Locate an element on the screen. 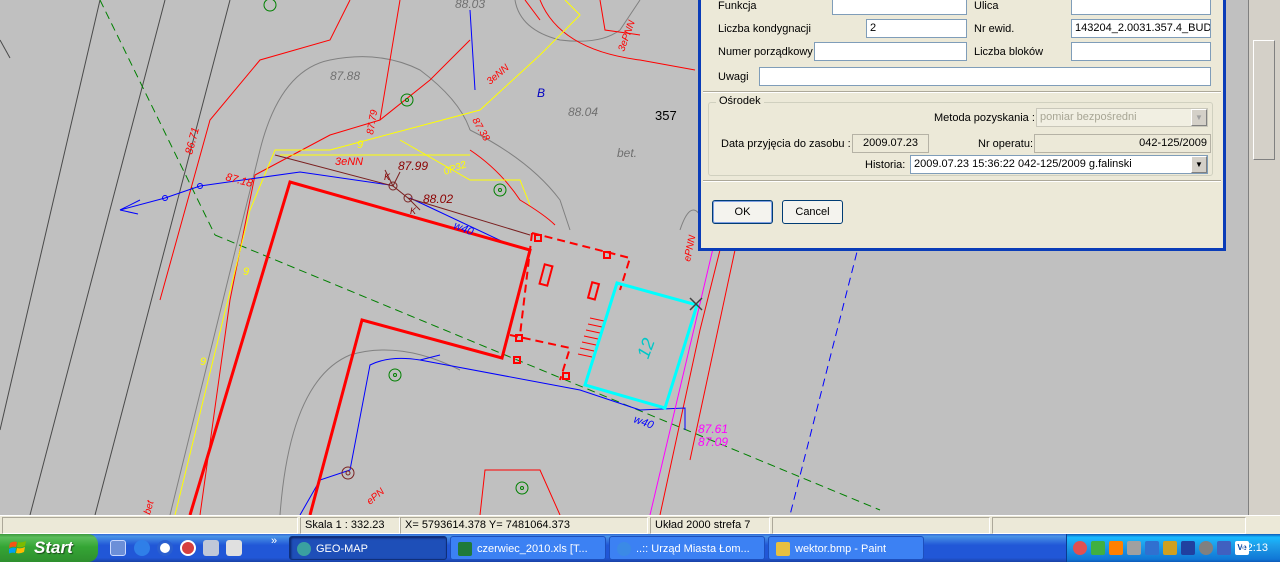 This screenshot has width=1280, height=562. liczba-blokow-label: Liczba bloków is located at coordinates (1009, 52).